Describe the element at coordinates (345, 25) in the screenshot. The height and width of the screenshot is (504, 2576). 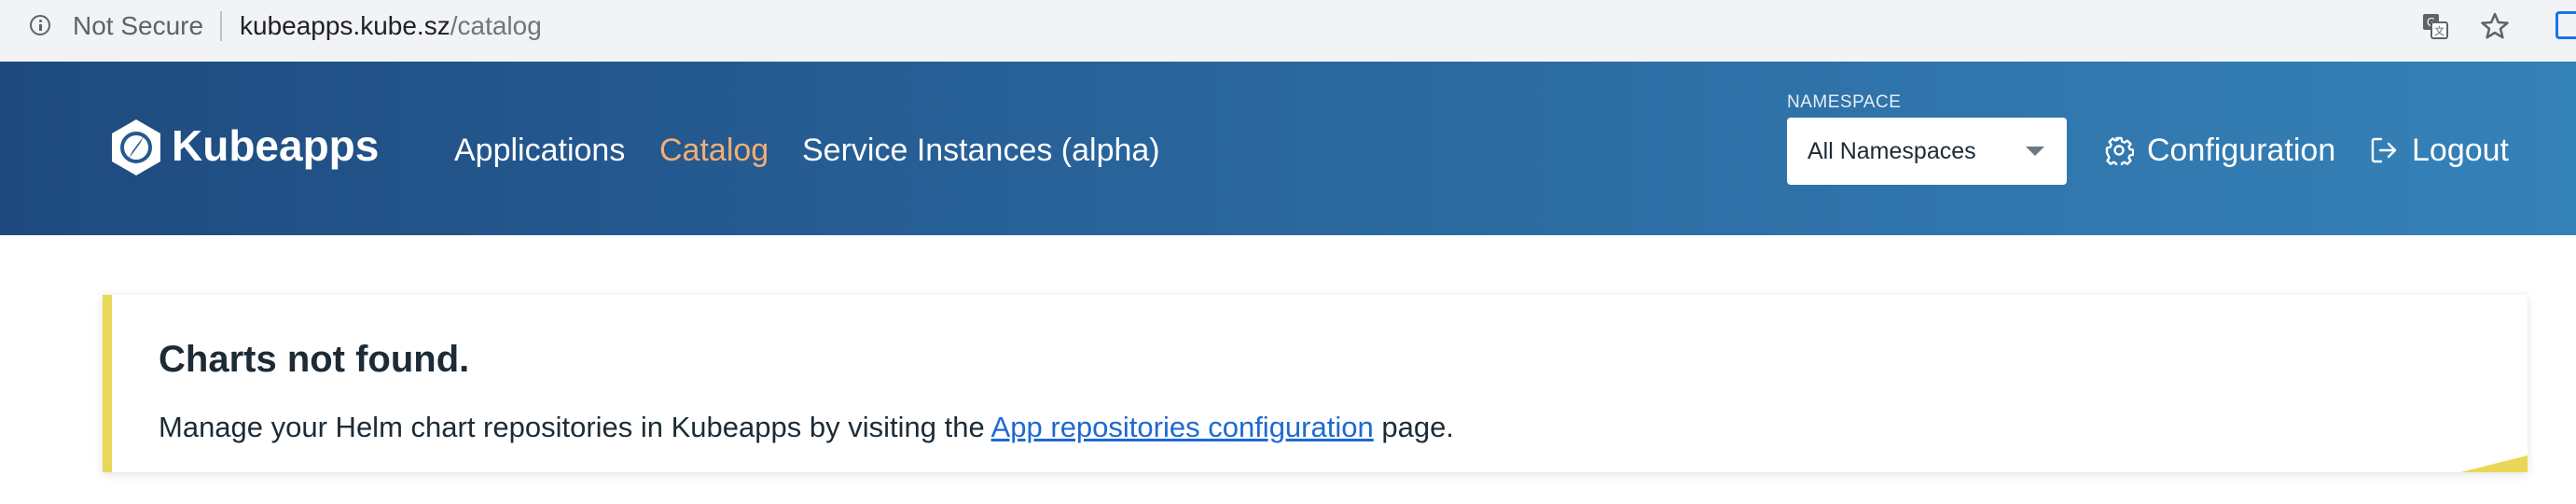
I see `url-host: kubeapps.kube.sz` at that location.